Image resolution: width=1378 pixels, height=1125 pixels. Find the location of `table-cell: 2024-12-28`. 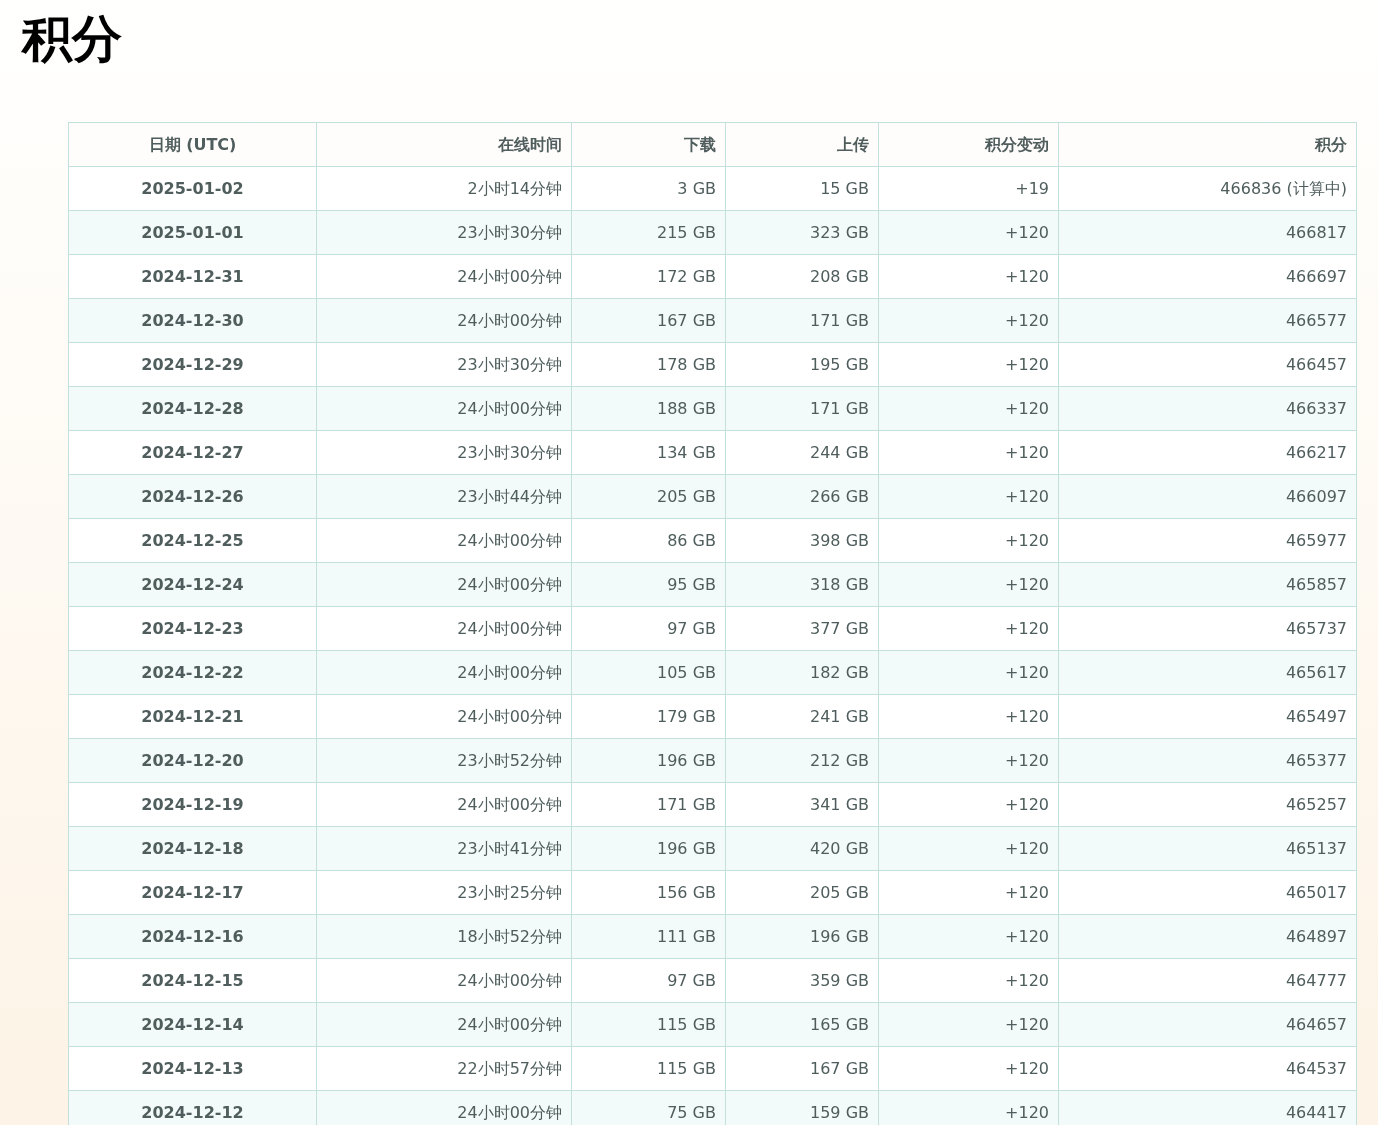

table-cell: 2024-12-28 is located at coordinates (192, 408).